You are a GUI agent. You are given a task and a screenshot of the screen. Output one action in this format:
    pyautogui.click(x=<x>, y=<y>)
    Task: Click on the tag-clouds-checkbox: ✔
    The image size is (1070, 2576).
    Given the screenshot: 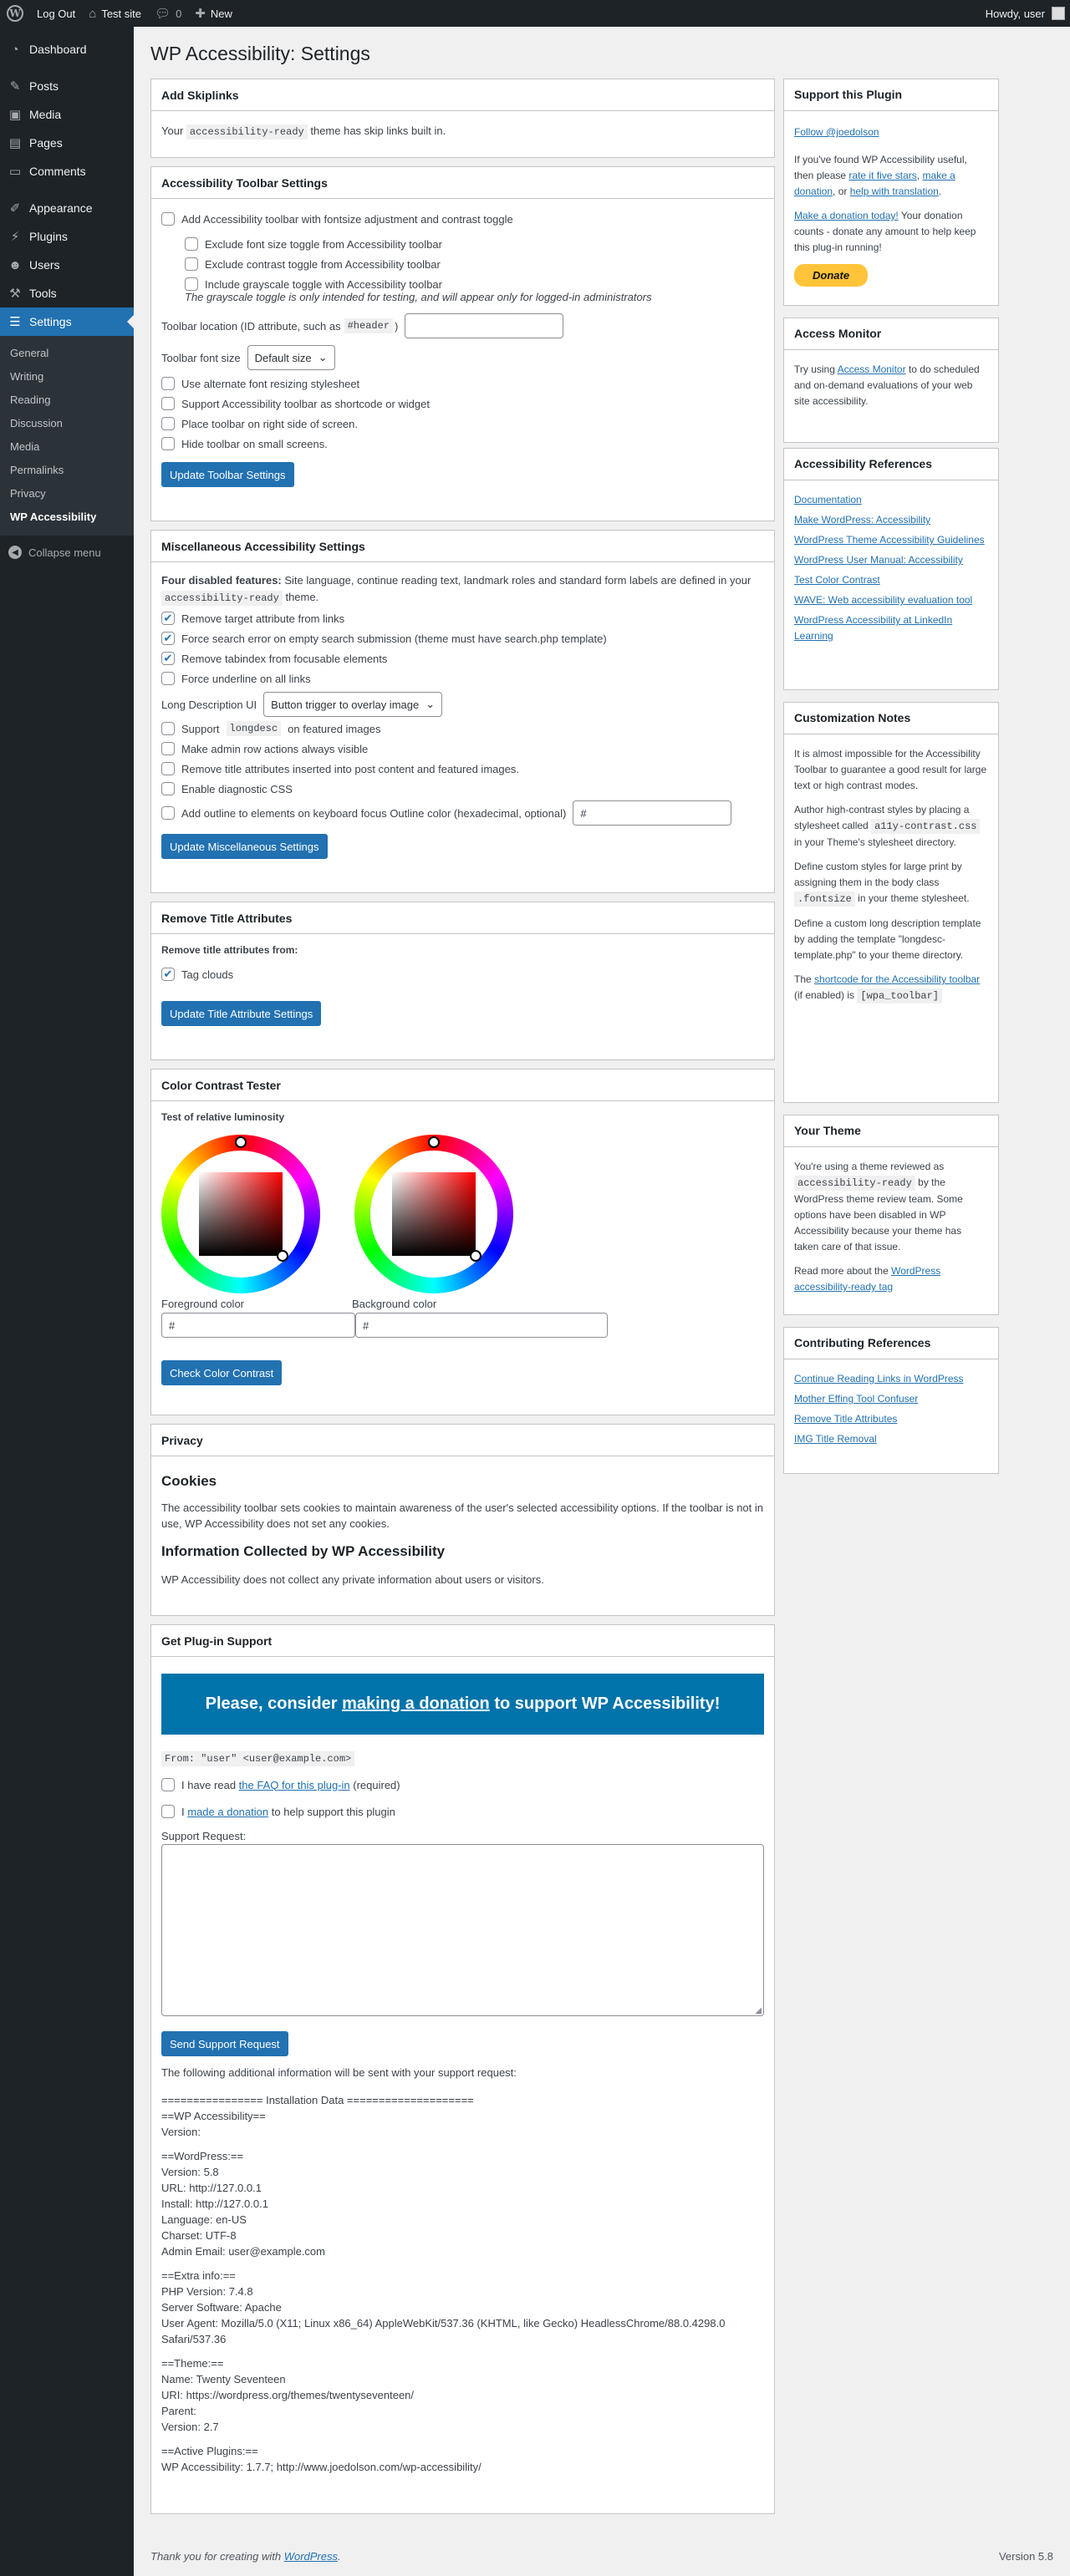 What is the action you would take?
    pyautogui.click(x=168, y=974)
    